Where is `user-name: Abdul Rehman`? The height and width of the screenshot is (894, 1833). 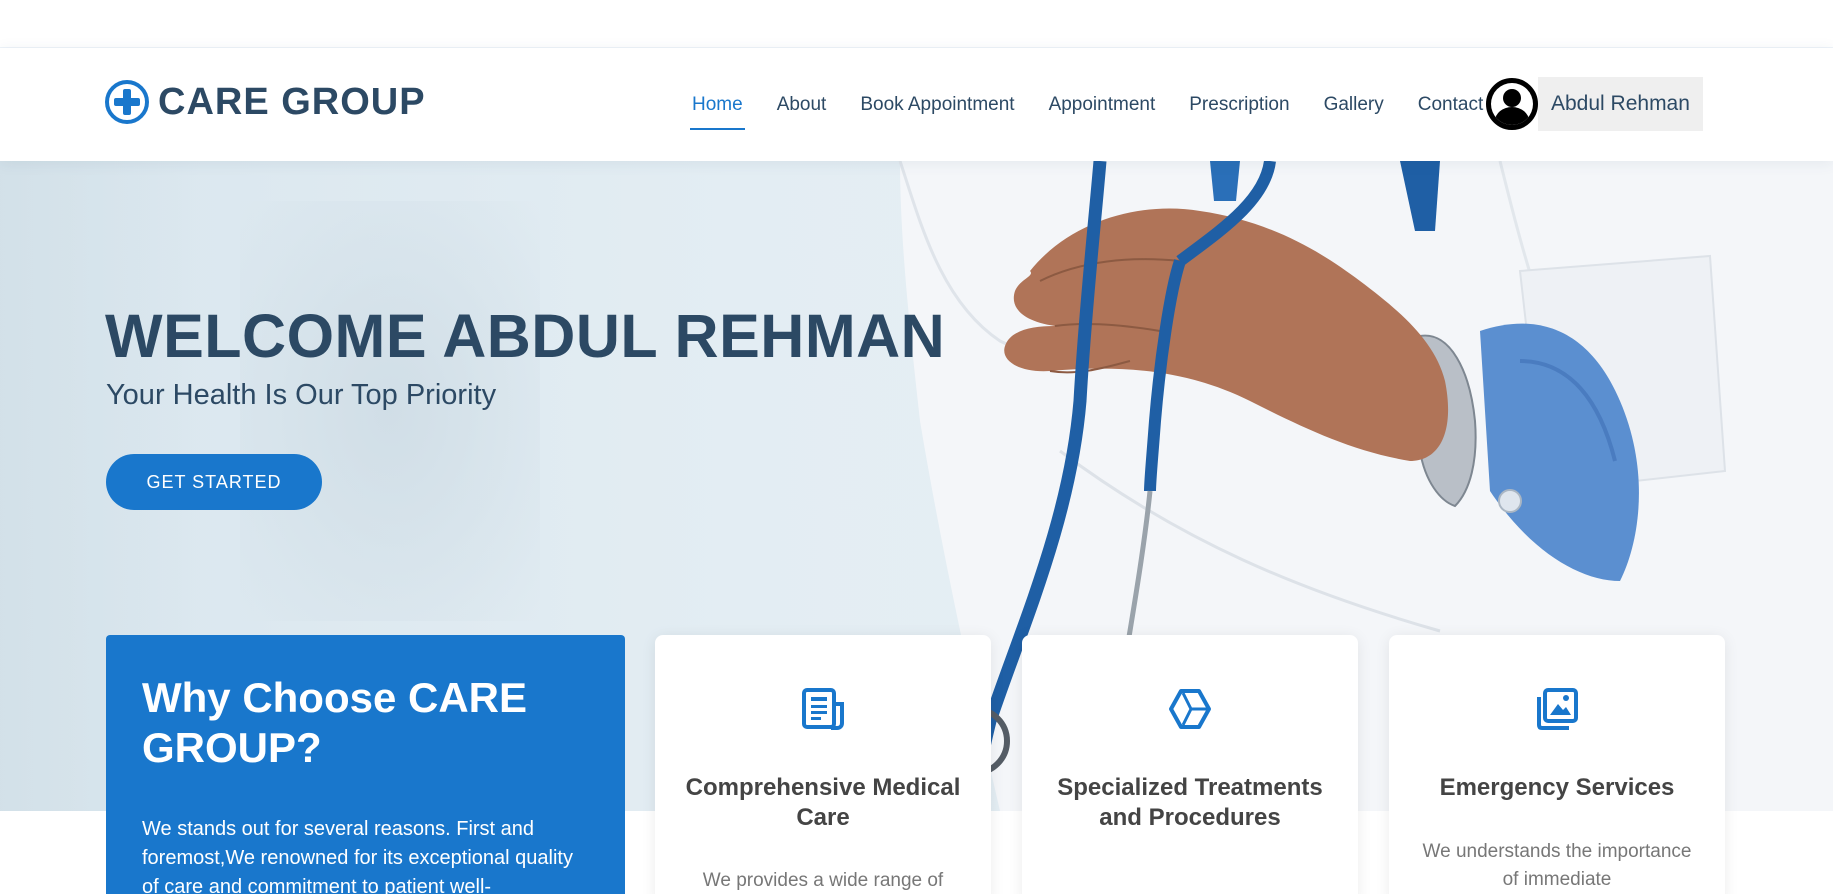
user-name: Abdul Rehman is located at coordinates (1620, 104).